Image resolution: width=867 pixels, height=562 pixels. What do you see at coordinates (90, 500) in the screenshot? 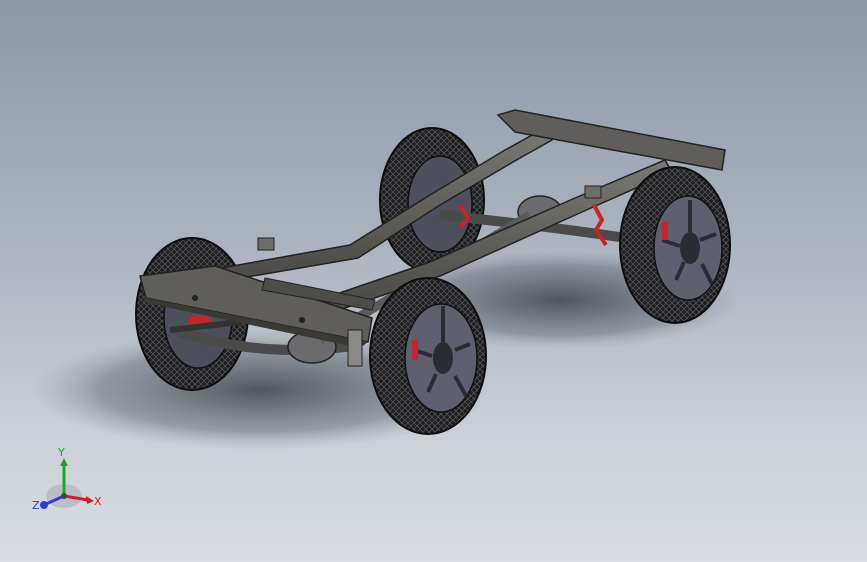
I see `x-axis-arrow-icon` at bounding box center [90, 500].